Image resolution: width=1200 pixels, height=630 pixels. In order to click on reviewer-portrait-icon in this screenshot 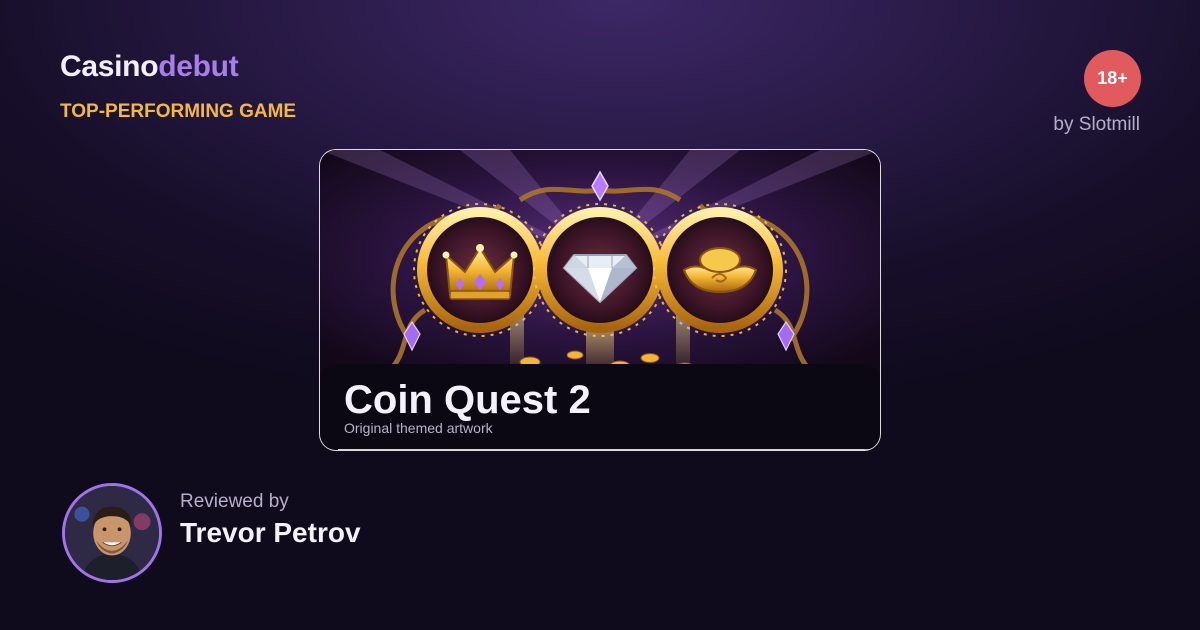, I will do `click(112, 533)`.